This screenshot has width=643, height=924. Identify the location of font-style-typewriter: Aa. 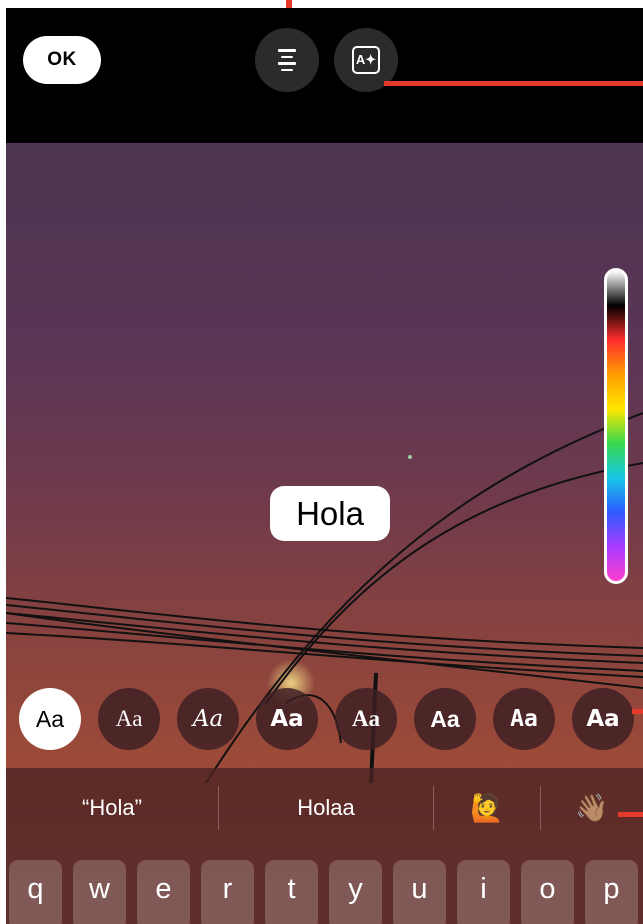
(366, 719).